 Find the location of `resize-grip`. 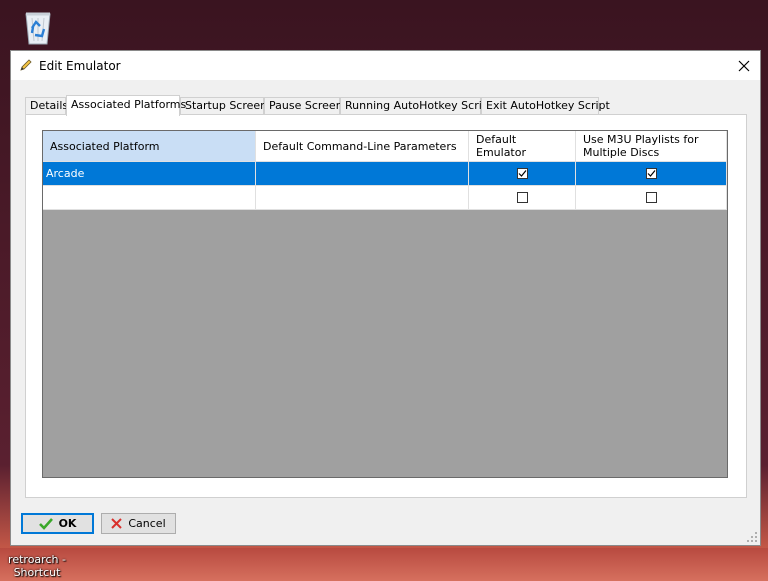

resize-grip is located at coordinates (752, 537).